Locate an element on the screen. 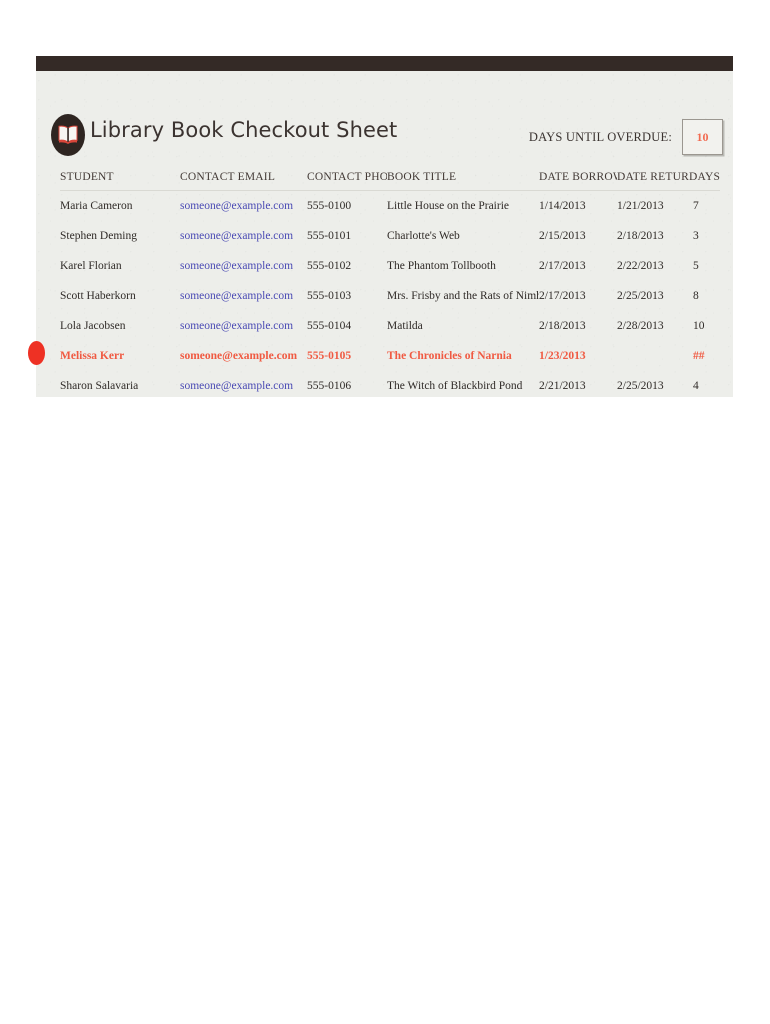 This screenshot has width=770, height=1024. cell-date-borrowed: 2/18/2013 is located at coordinates (578, 326).